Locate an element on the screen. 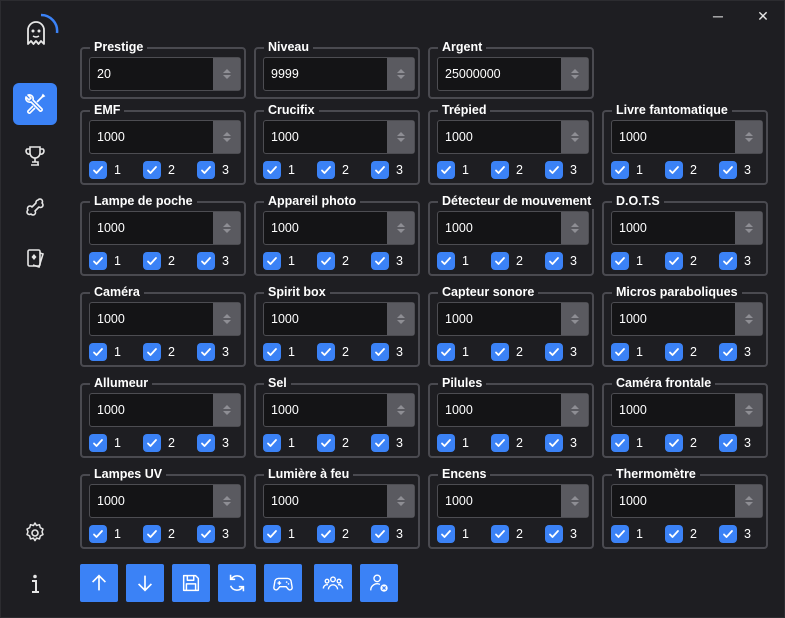 The width and height of the screenshot is (785, 618). livre-fantomatique-stepper is located at coordinates (748, 137).